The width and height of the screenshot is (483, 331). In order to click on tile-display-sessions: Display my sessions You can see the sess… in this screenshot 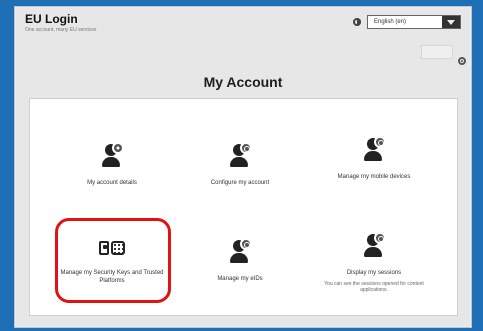, I will do `click(374, 262)`.